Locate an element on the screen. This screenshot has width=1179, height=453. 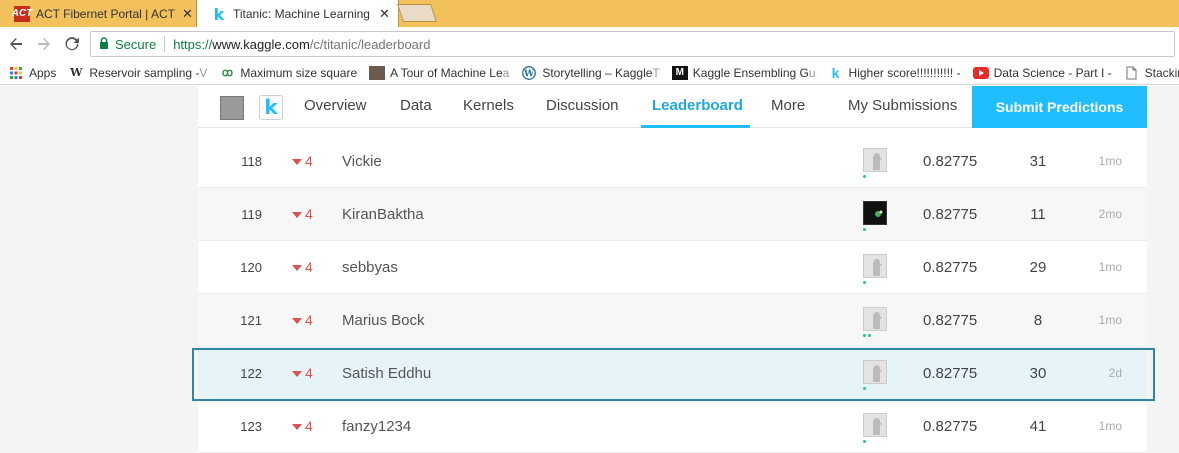
bookmark-higher-score: k Higher score!!!!!!!!!!! - is located at coordinates (894, 73).